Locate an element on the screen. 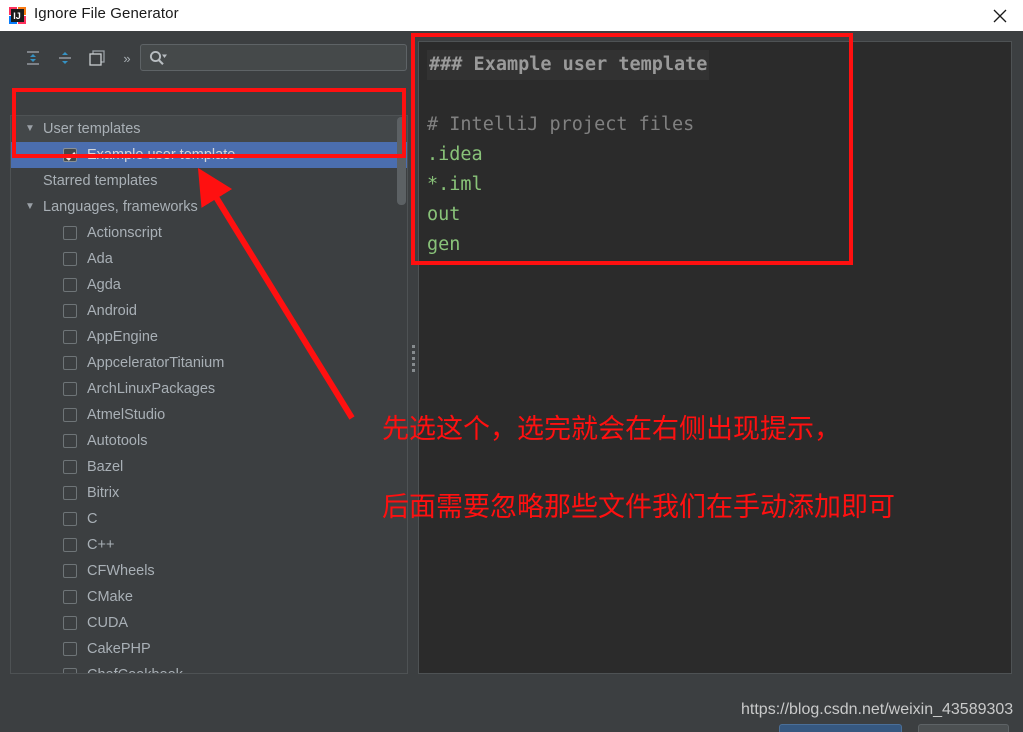 The image size is (1023, 732). tree-item: C++ is located at coordinates (209, 545).